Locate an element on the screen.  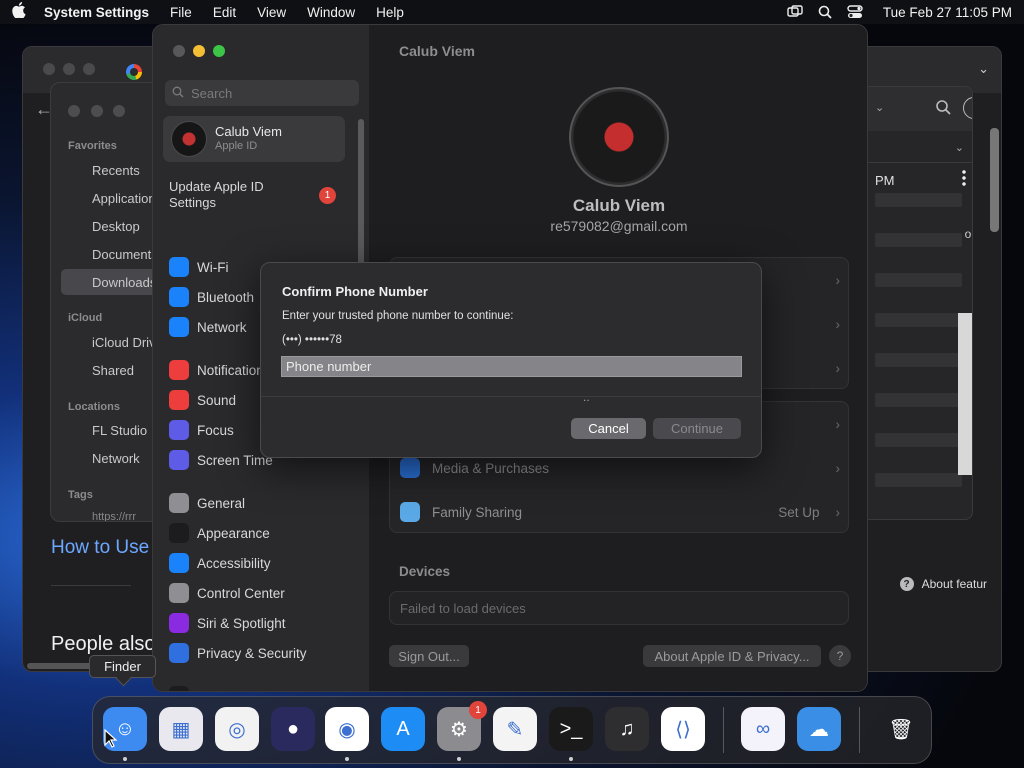
chevron-right-icon: › is located at coordinates (838, 424).